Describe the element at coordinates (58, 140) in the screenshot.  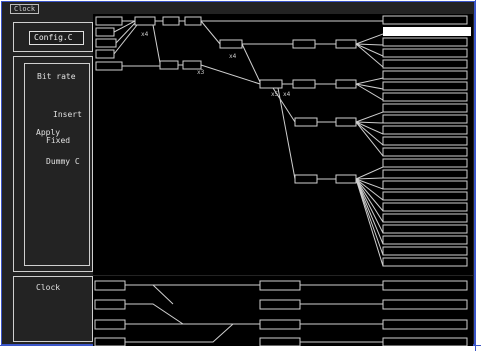
I see `fixed-label: Fixed` at that location.